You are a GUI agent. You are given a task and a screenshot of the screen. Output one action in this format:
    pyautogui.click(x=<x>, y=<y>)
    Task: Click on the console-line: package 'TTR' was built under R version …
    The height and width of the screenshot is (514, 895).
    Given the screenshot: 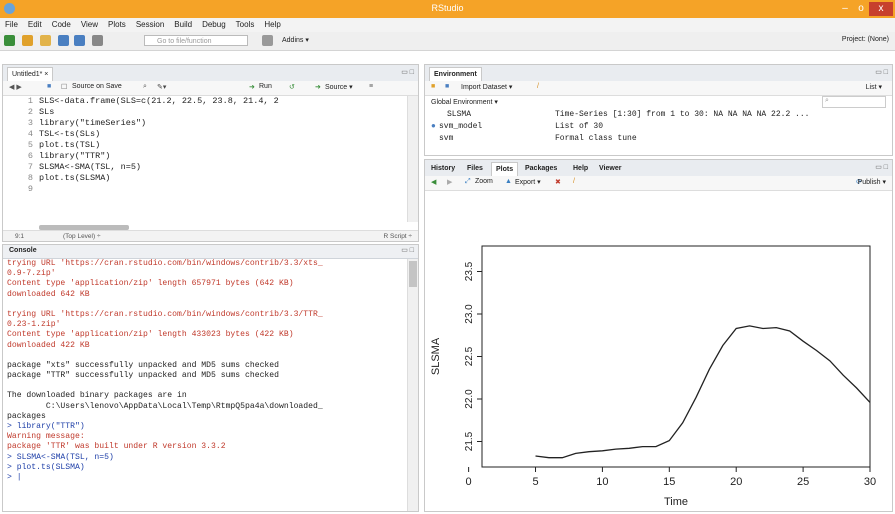 What is the action you would take?
    pyautogui.click(x=116, y=447)
    